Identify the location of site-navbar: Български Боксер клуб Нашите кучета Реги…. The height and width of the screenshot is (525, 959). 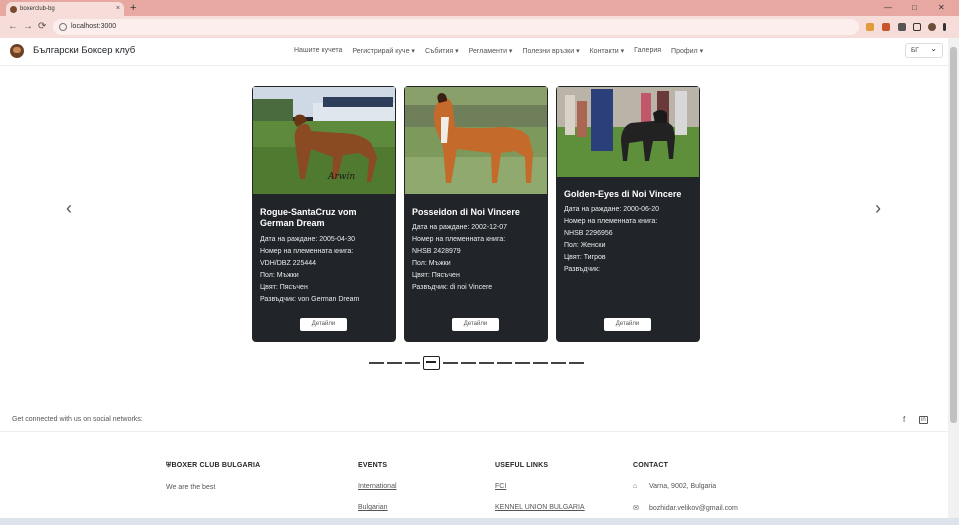
(474, 52).